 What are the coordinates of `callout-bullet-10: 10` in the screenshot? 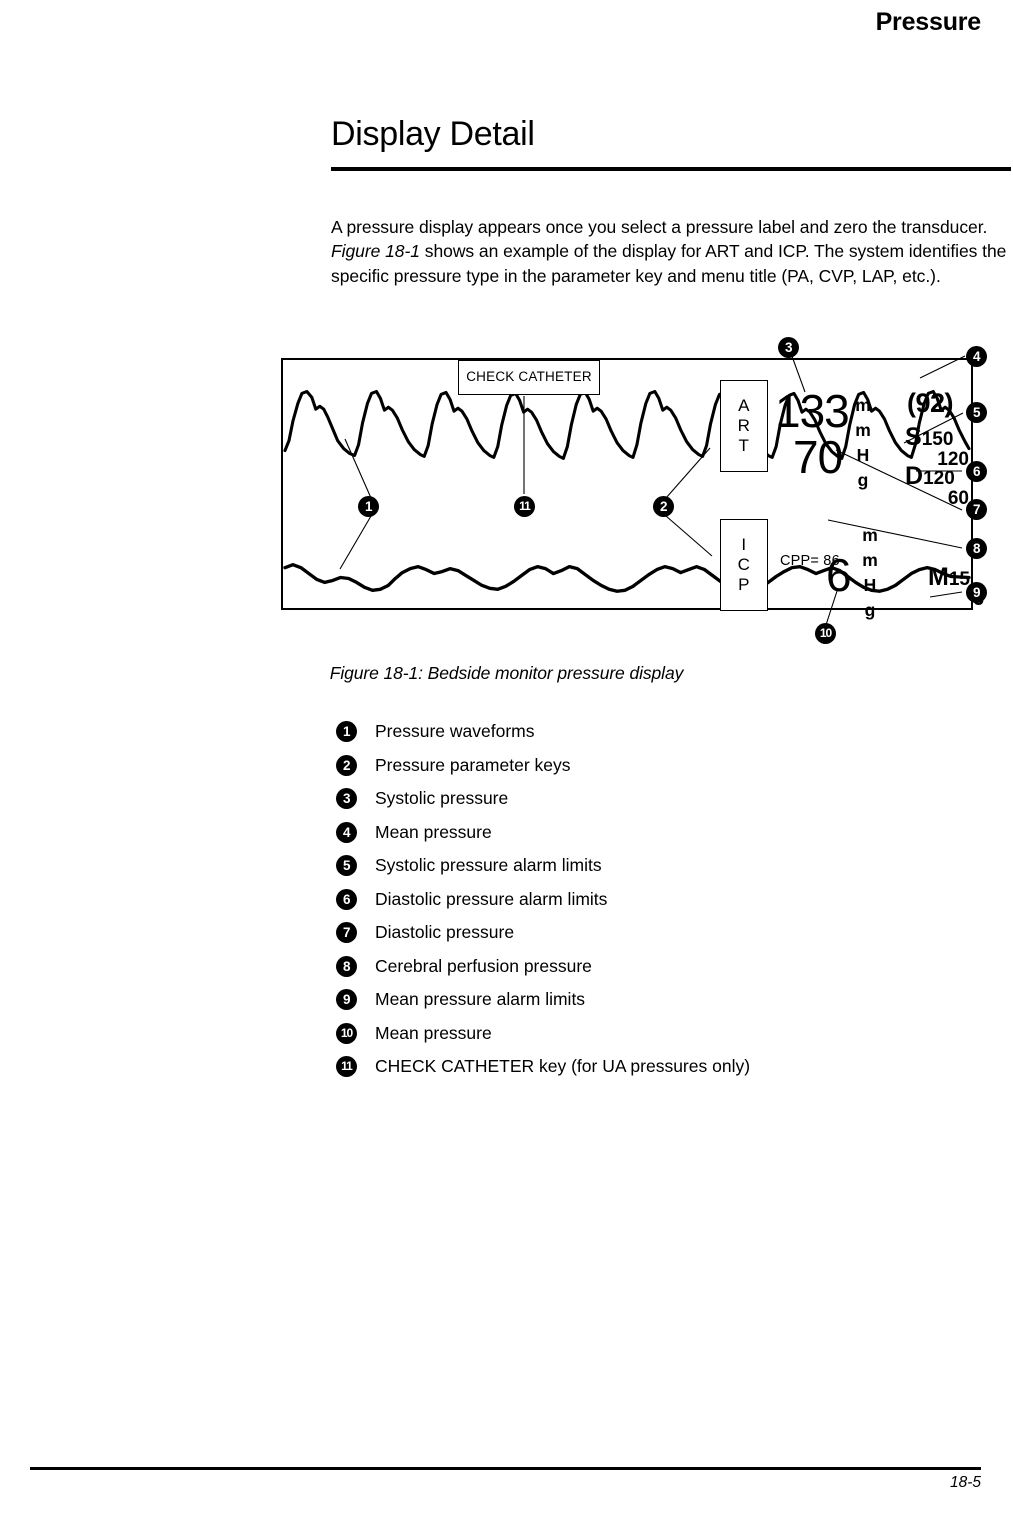 It's located at (825, 633).